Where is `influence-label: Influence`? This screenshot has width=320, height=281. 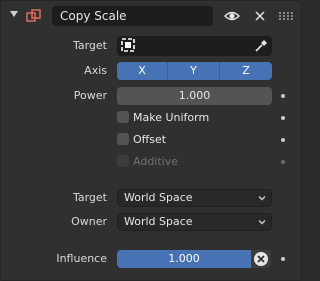 influence-label: Influence is located at coordinates (81, 258).